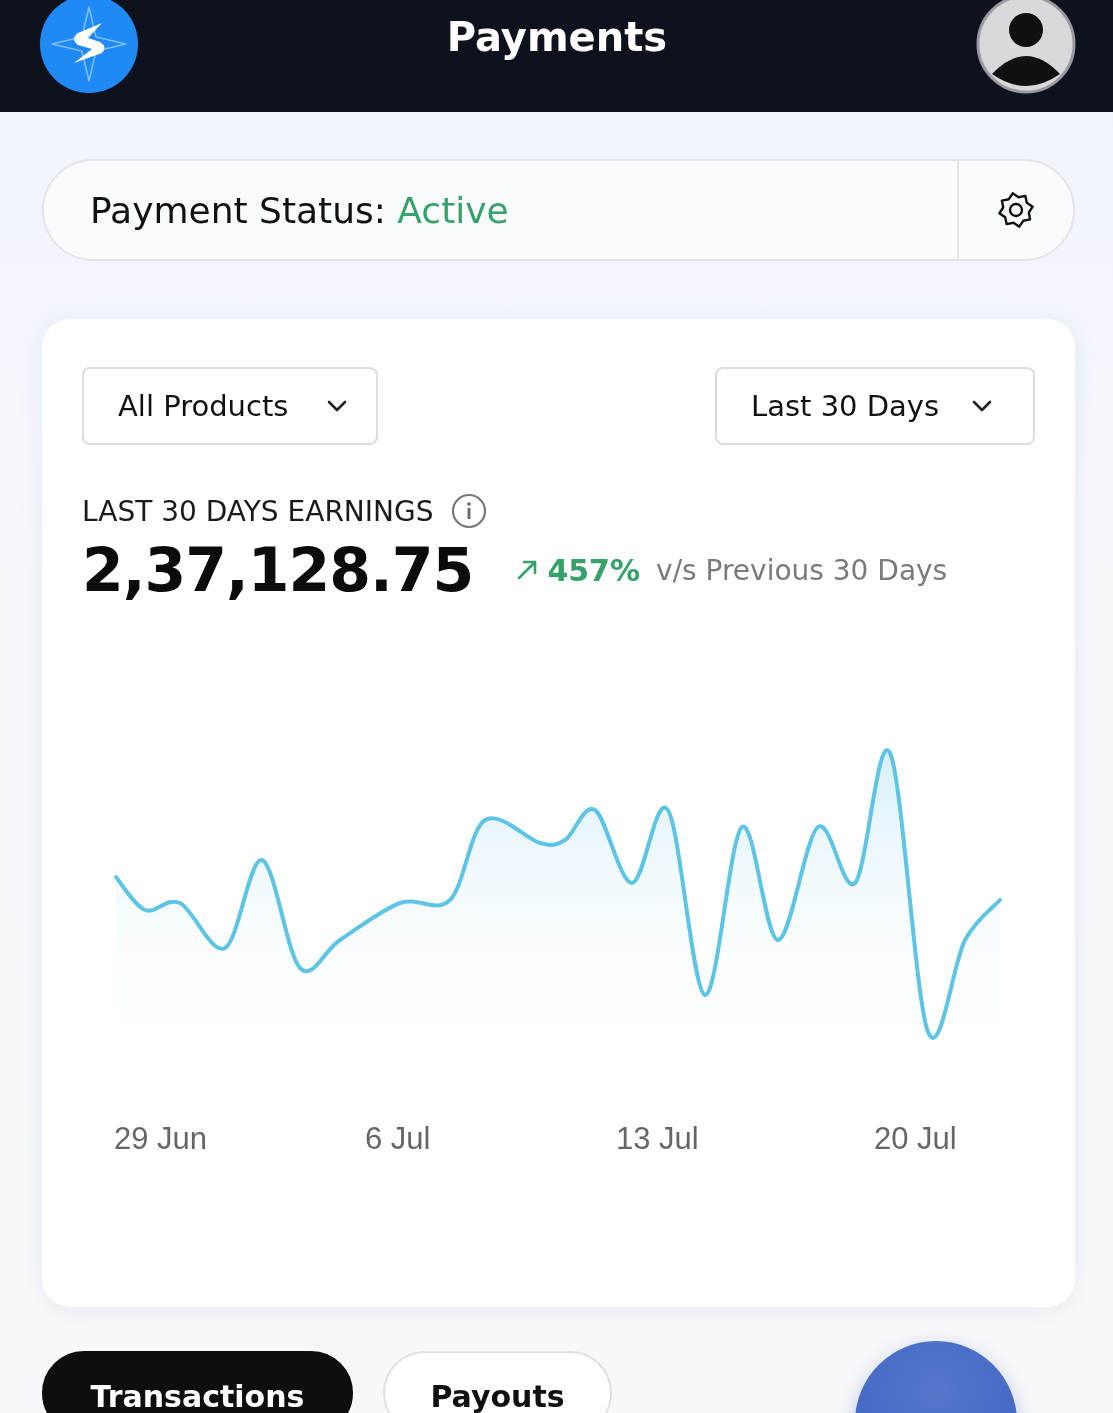 This screenshot has width=1113, height=1413. What do you see at coordinates (299, 210) in the screenshot?
I see `payment-status: Payment Status: Active` at bounding box center [299, 210].